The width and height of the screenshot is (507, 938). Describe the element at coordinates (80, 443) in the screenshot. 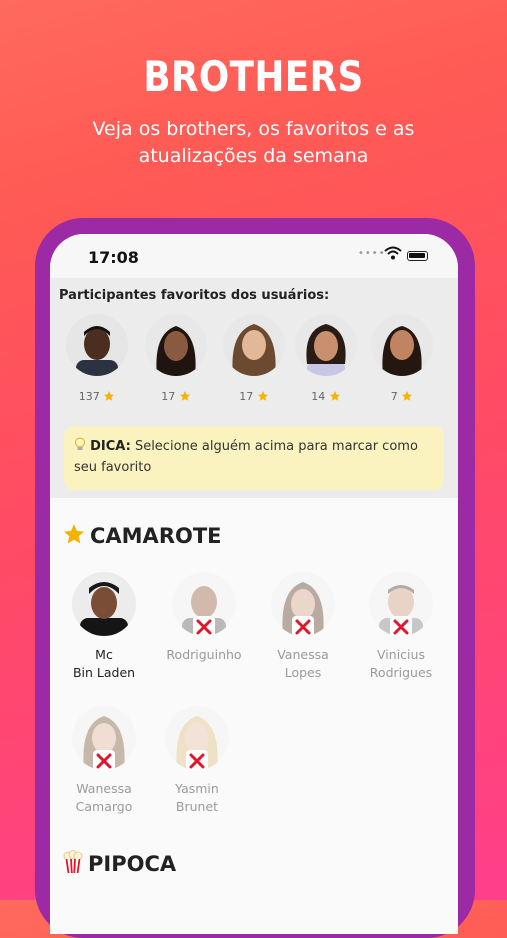

I see `lightbulb-icon` at that location.